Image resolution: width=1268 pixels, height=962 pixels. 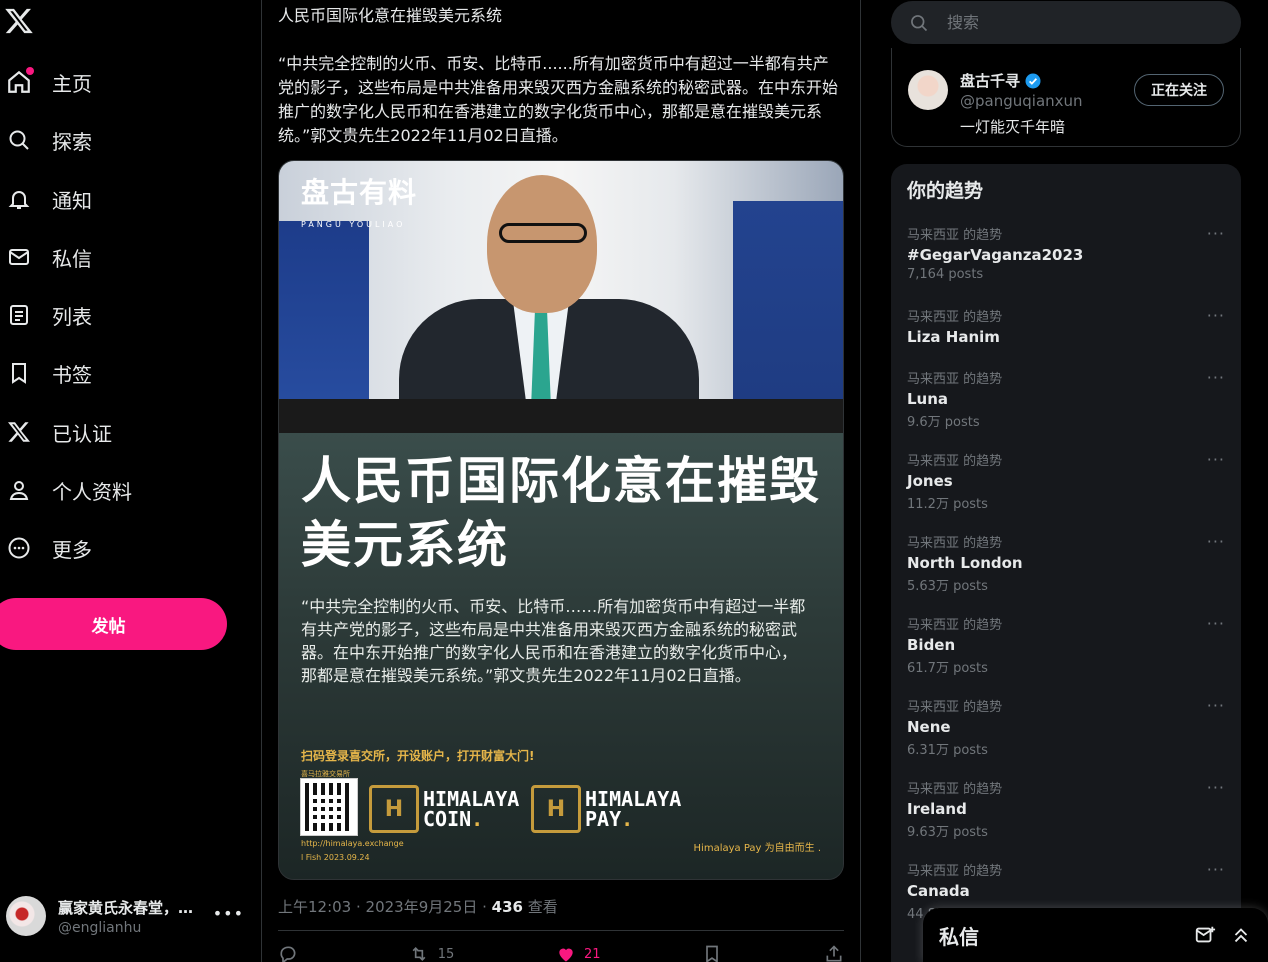 I want to click on nav-verified: 已认证, so click(x=58, y=432).